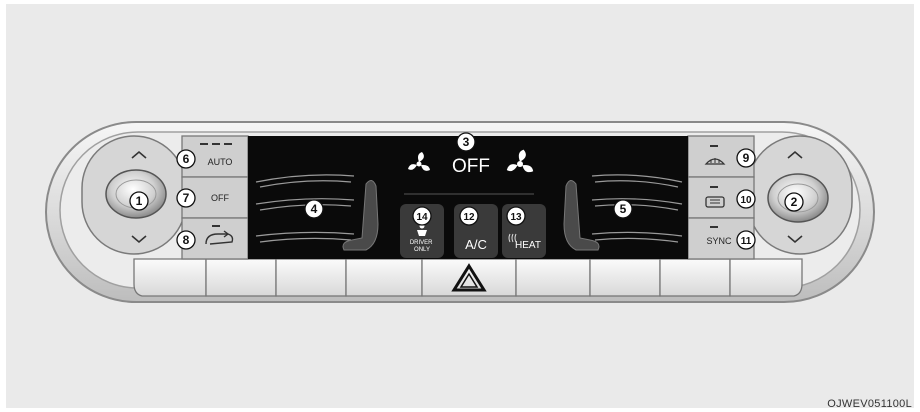  I want to click on callout-12: 12, so click(469, 216).